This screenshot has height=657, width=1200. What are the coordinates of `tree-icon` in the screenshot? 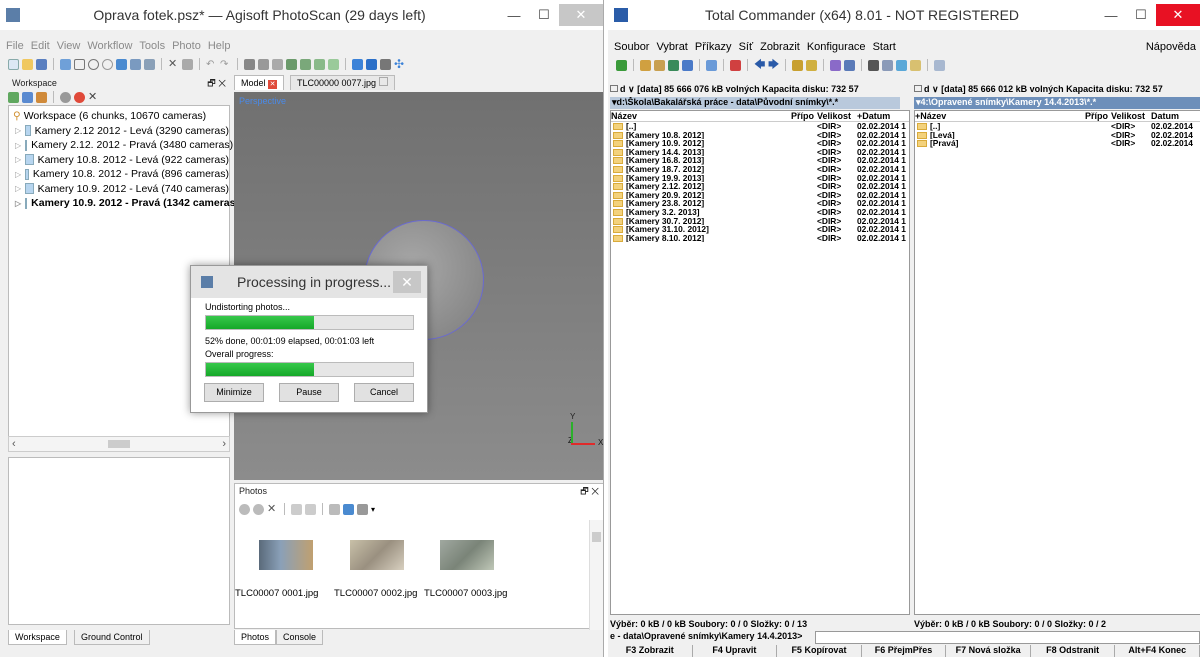 It's located at (673, 65).